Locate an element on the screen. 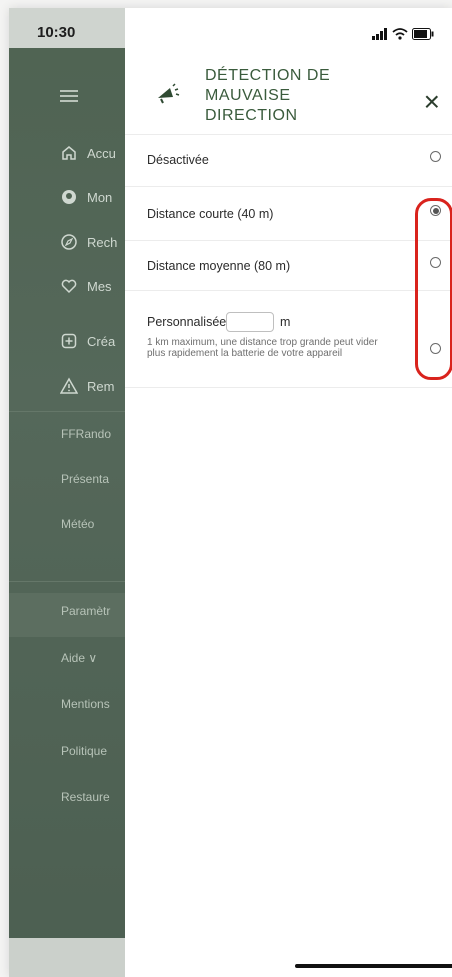 The image size is (452, 977). status-icons is located at coordinates (403, 34).